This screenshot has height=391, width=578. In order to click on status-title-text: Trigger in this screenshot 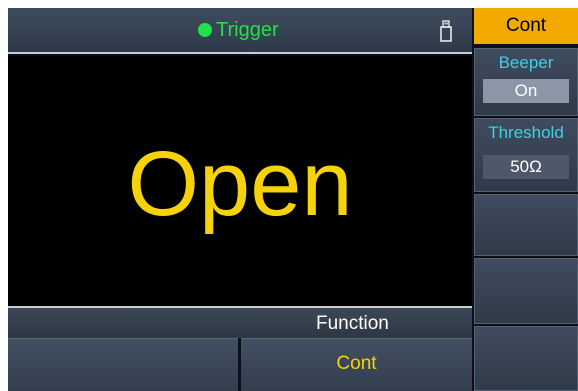, I will do `click(247, 30)`.